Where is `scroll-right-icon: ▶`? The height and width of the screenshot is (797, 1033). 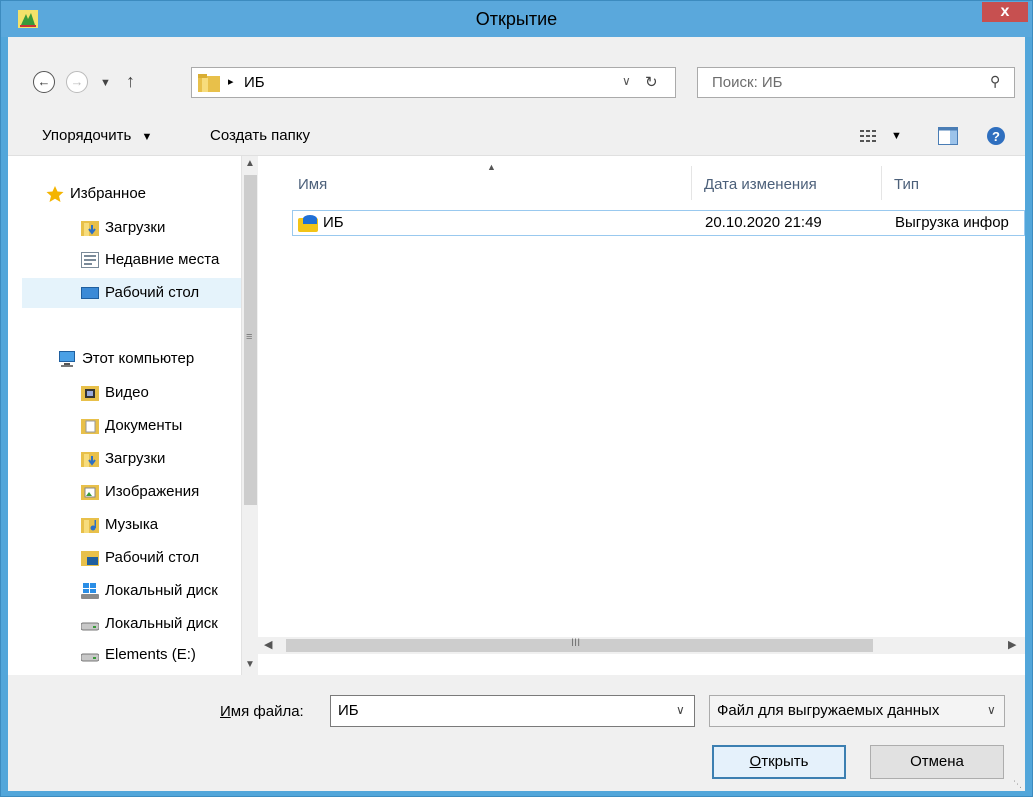 scroll-right-icon: ▶ is located at coordinates (1012, 644).